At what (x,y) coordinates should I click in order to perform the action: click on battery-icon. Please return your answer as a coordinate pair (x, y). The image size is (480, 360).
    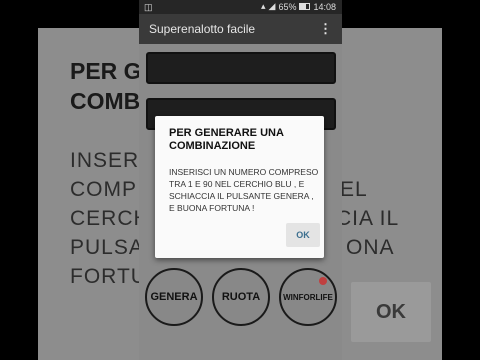
    Looking at the image, I should click on (305, 6).